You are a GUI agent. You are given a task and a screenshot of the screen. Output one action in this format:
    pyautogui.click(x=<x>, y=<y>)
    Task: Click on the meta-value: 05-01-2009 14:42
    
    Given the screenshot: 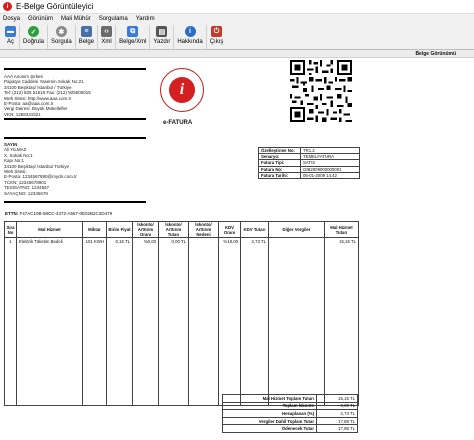 What is the action you would take?
    pyautogui.click(x=330, y=175)
    